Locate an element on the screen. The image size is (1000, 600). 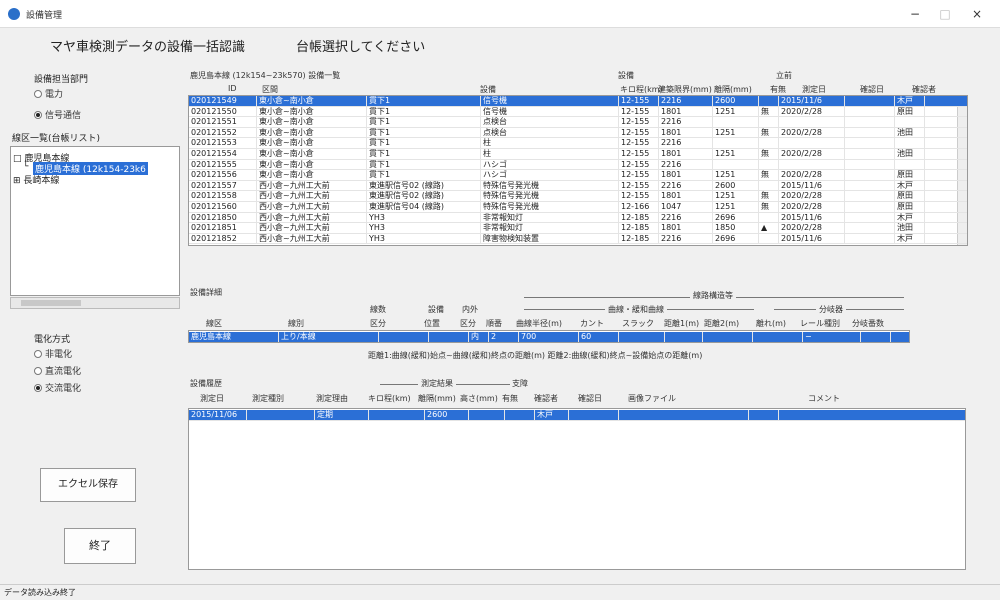
excel-save-button: エクセル保存 is located at coordinates (88, 485).